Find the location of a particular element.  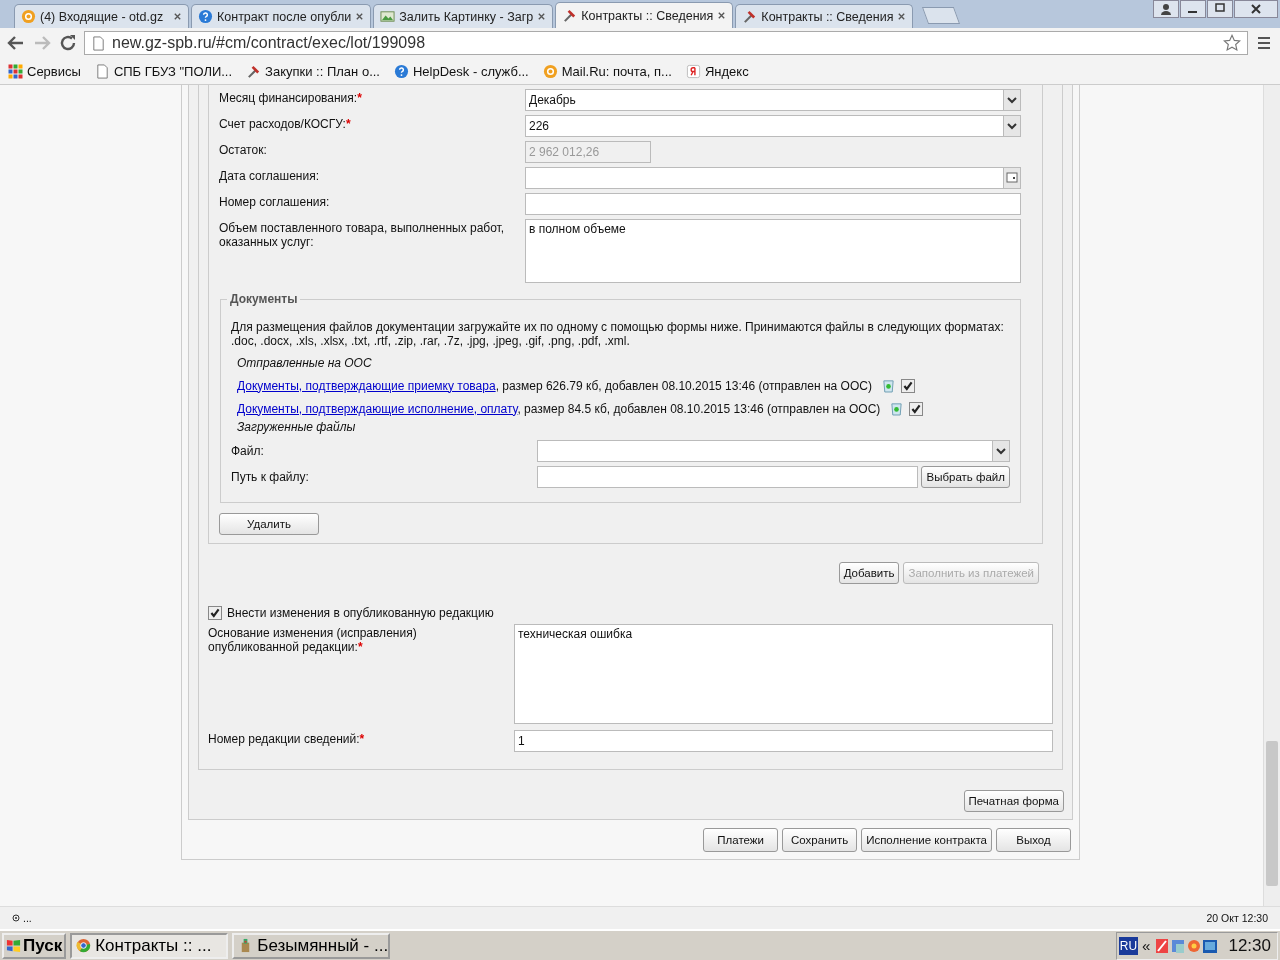

image-icon is located at coordinates (388, 16).